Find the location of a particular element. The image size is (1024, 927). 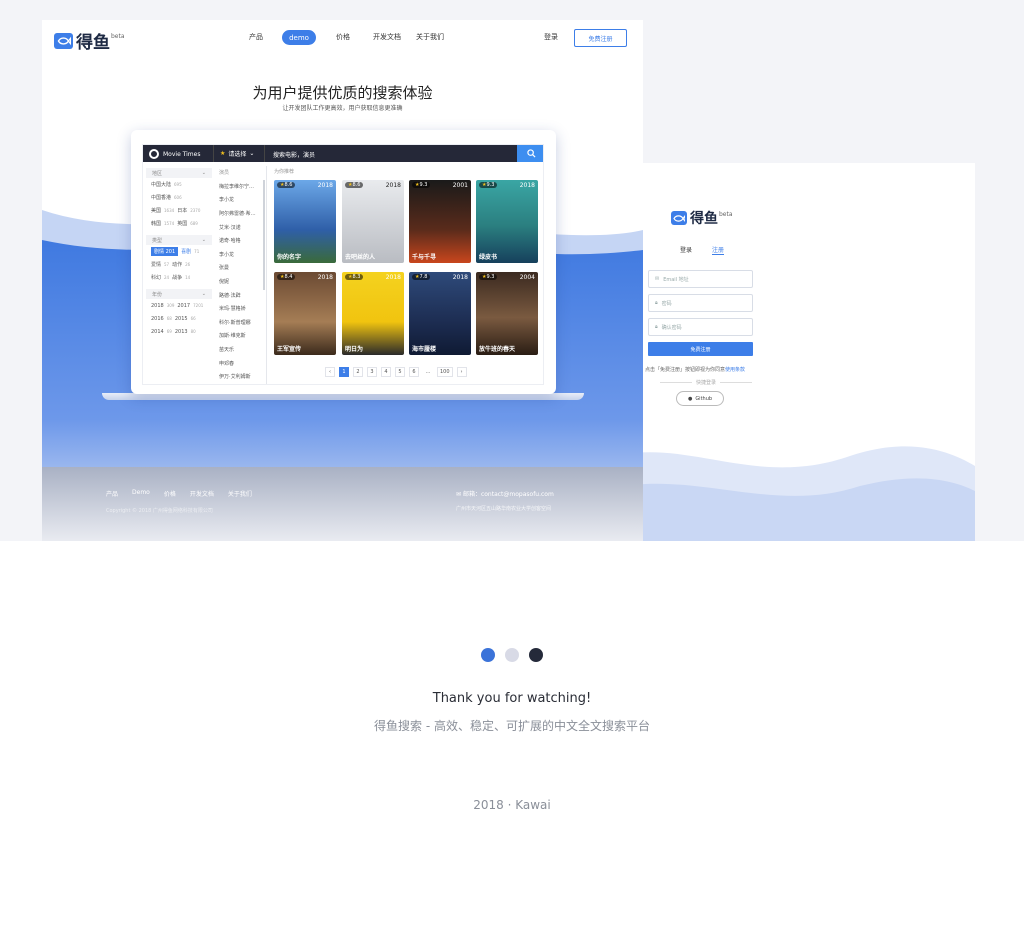

actor-item: 伊万·艾利姆斯 is located at coordinates (240, 377).